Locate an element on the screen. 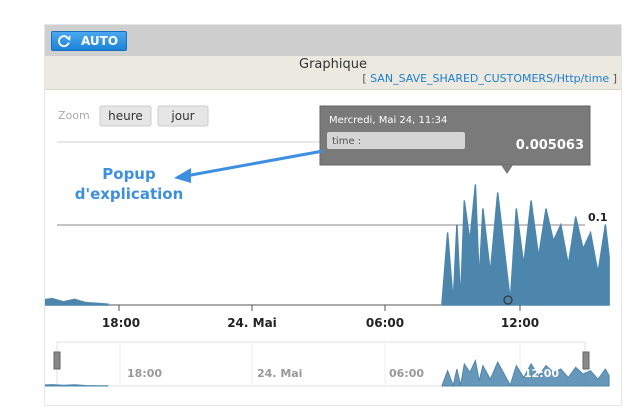 The height and width of the screenshot is (419, 624). navigator-tick-label: 18:00 is located at coordinates (144, 373).